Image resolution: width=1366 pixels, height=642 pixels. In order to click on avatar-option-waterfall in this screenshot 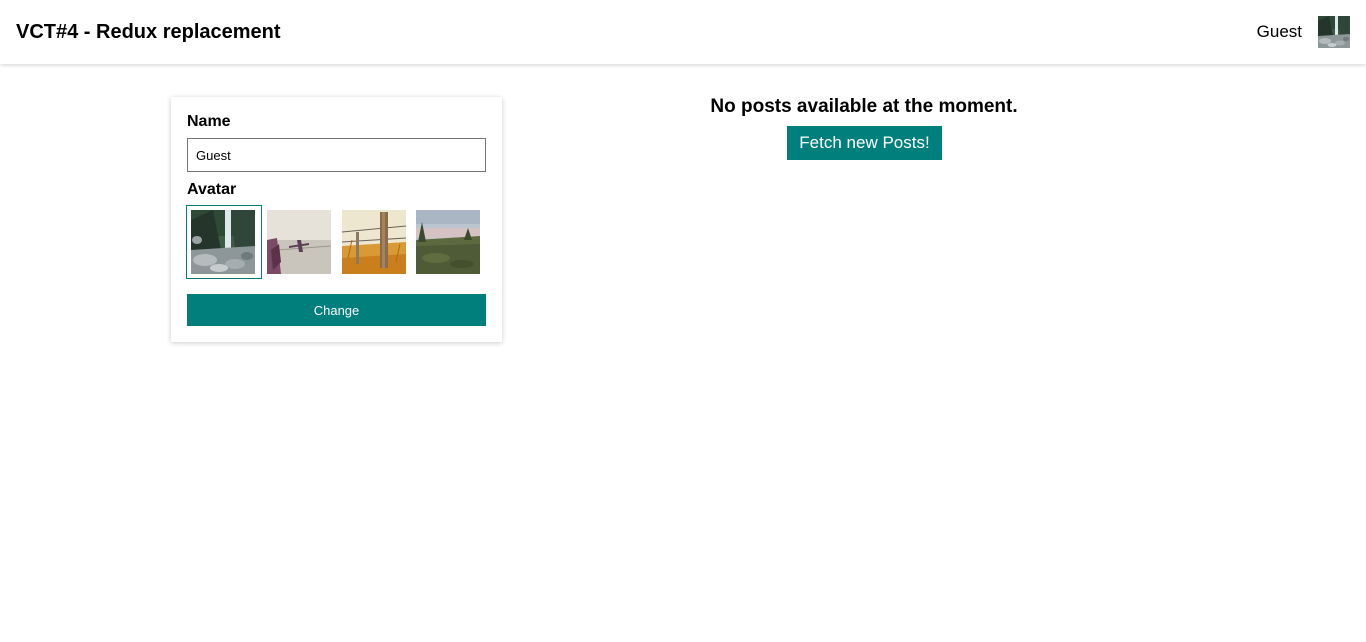, I will do `click(224, 242)`.